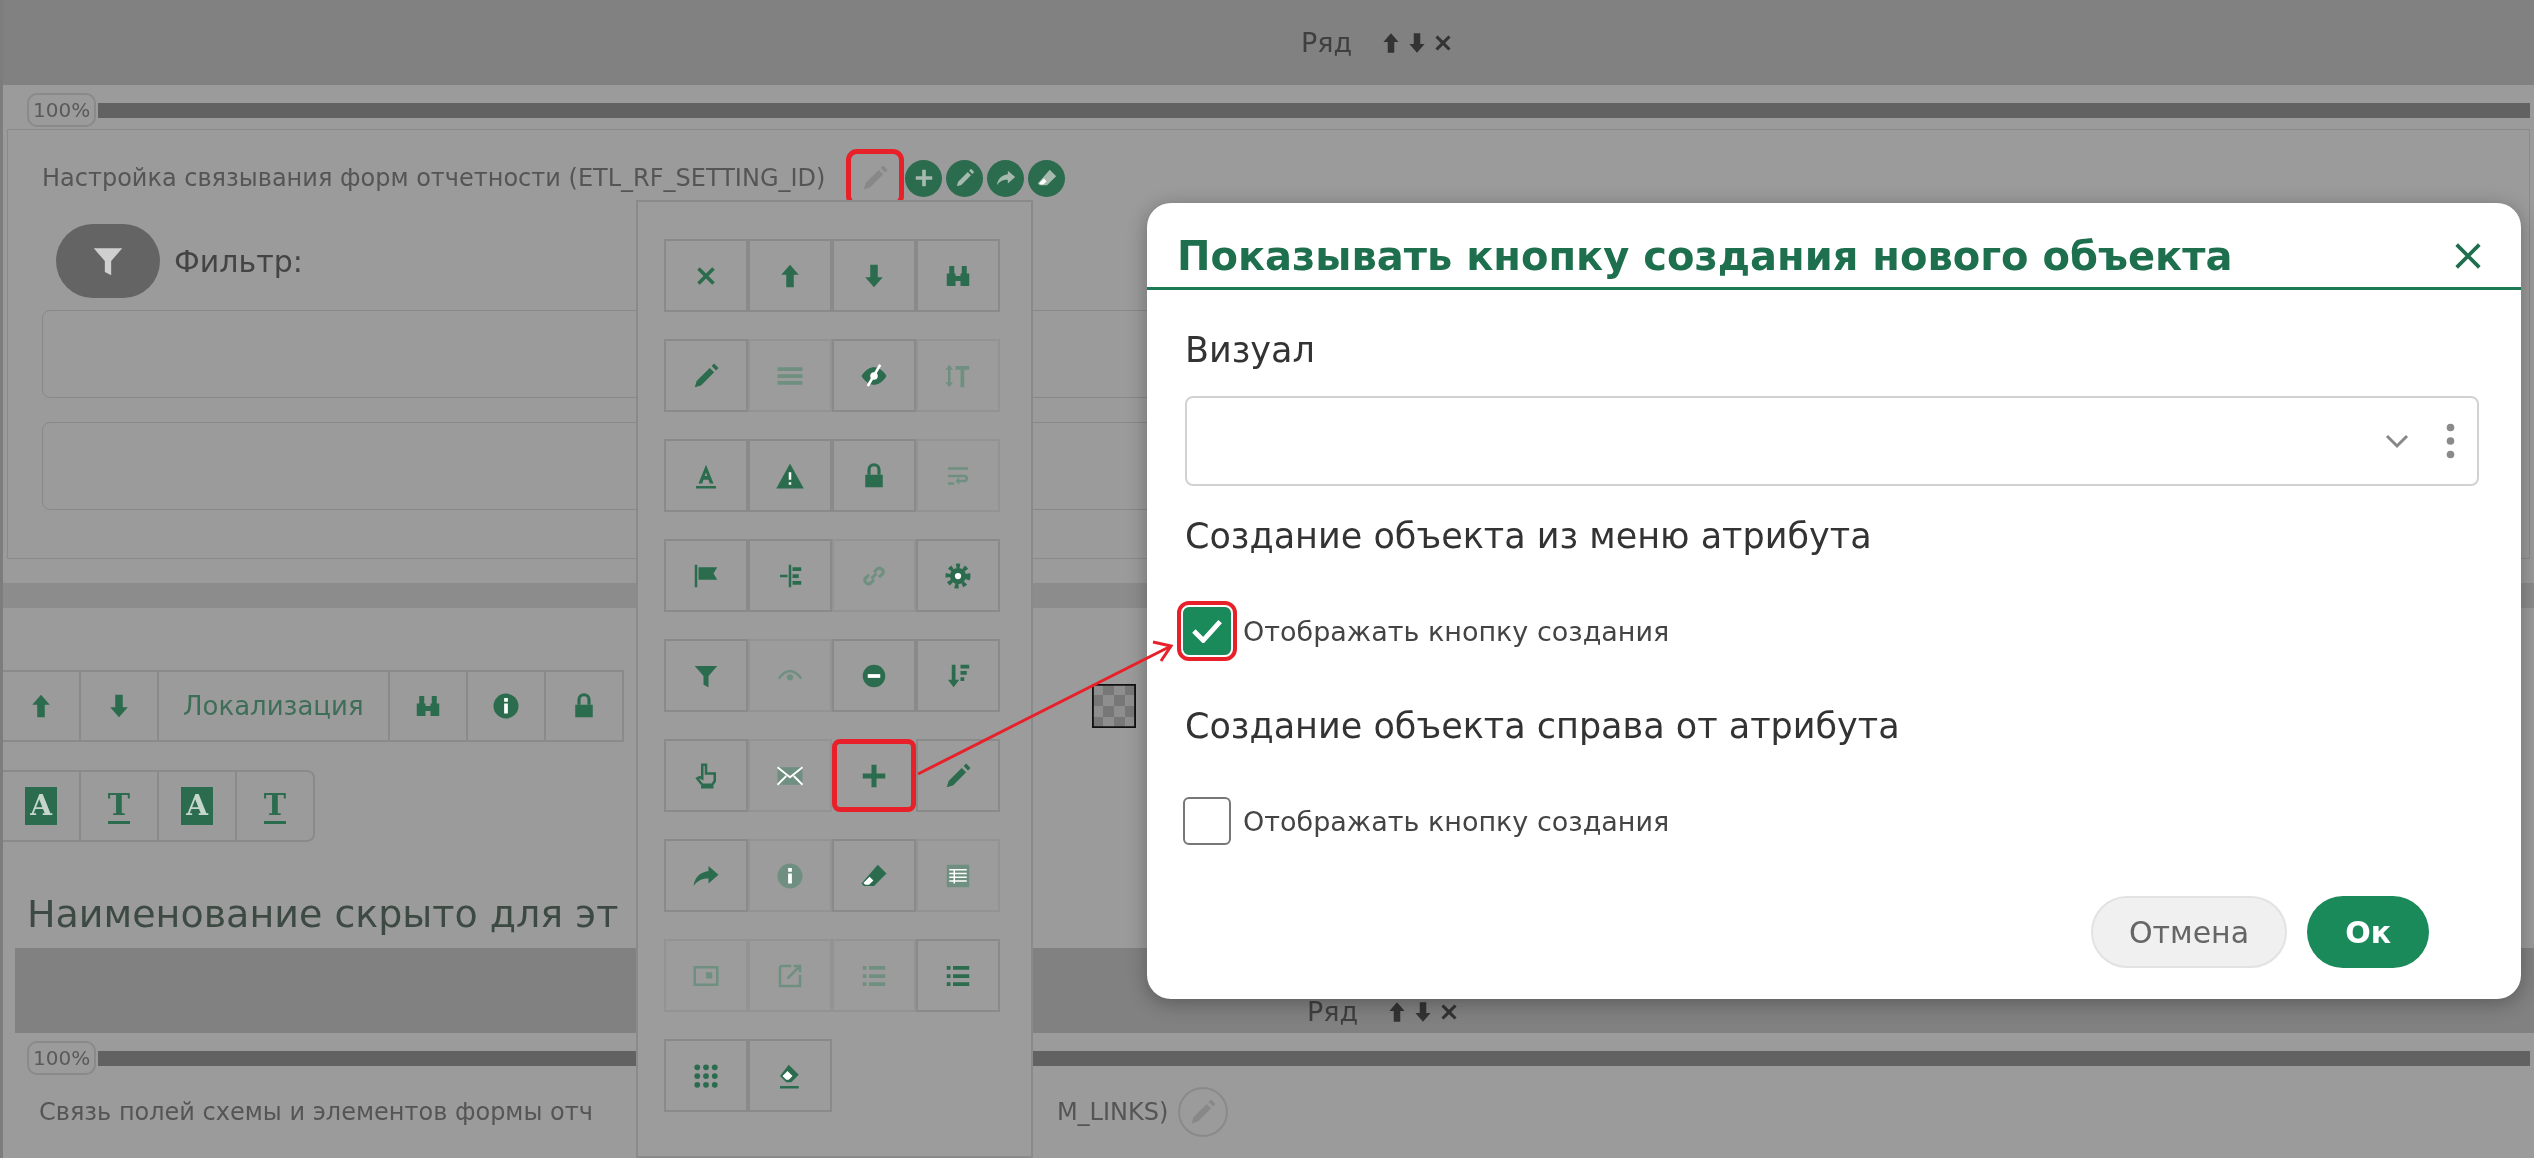 This screenshot has height=1158, width=2534. What do you see at coordinates (1113, 706) in the screenshot?
I see `checkerboard-icon` at bounding box center [1113, 706].